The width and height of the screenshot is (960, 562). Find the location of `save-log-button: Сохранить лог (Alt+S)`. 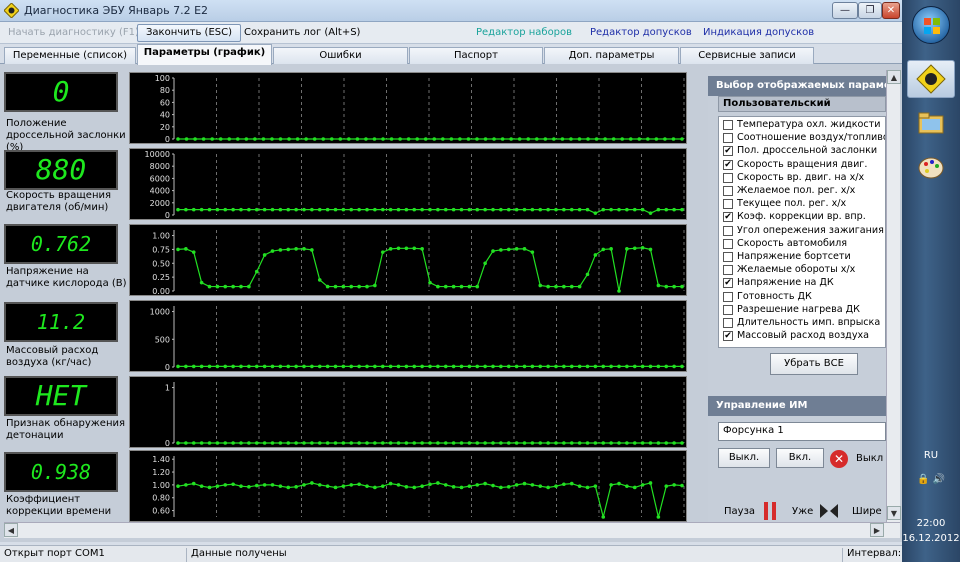

save-log-button: Сохранить лог (Alt+S) is located at coordinates (302, 32).